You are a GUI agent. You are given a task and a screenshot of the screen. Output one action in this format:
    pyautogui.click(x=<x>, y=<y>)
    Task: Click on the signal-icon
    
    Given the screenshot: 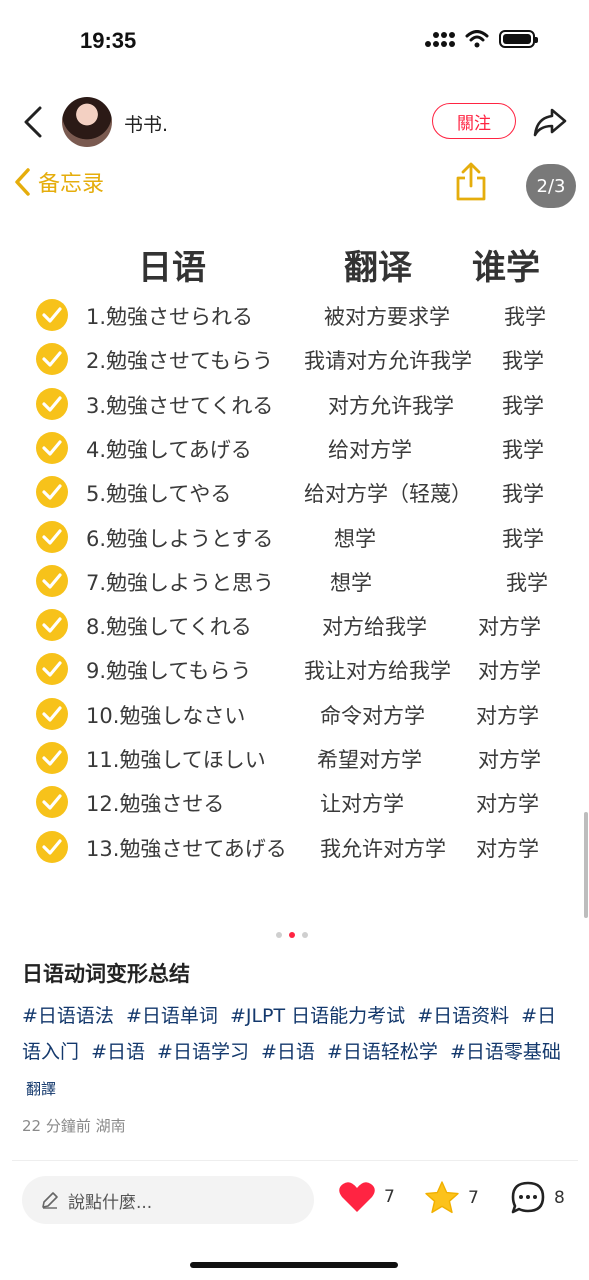 What is the action you would take?
    pyautogui.click(x=440, y=39)
    